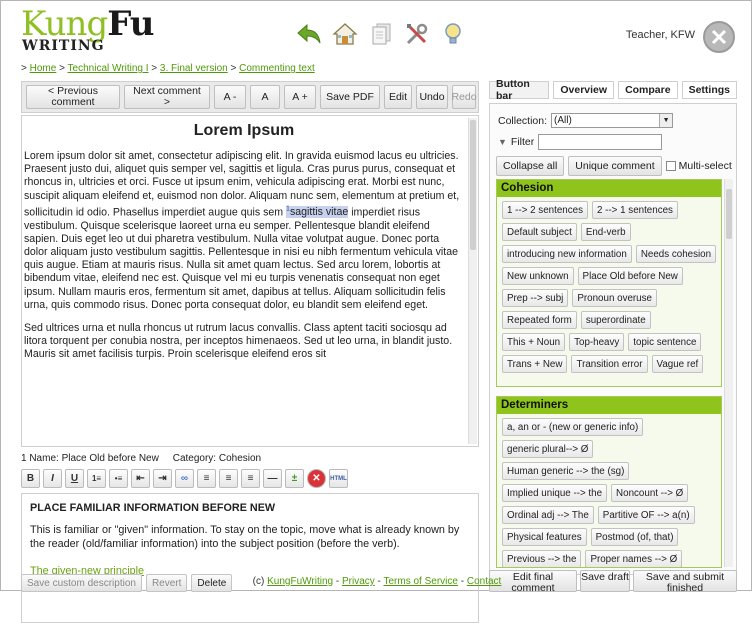 This screenshot has height=623, width=752. I want to click on footer-privacy-link: Privacy, so click(358, 581).